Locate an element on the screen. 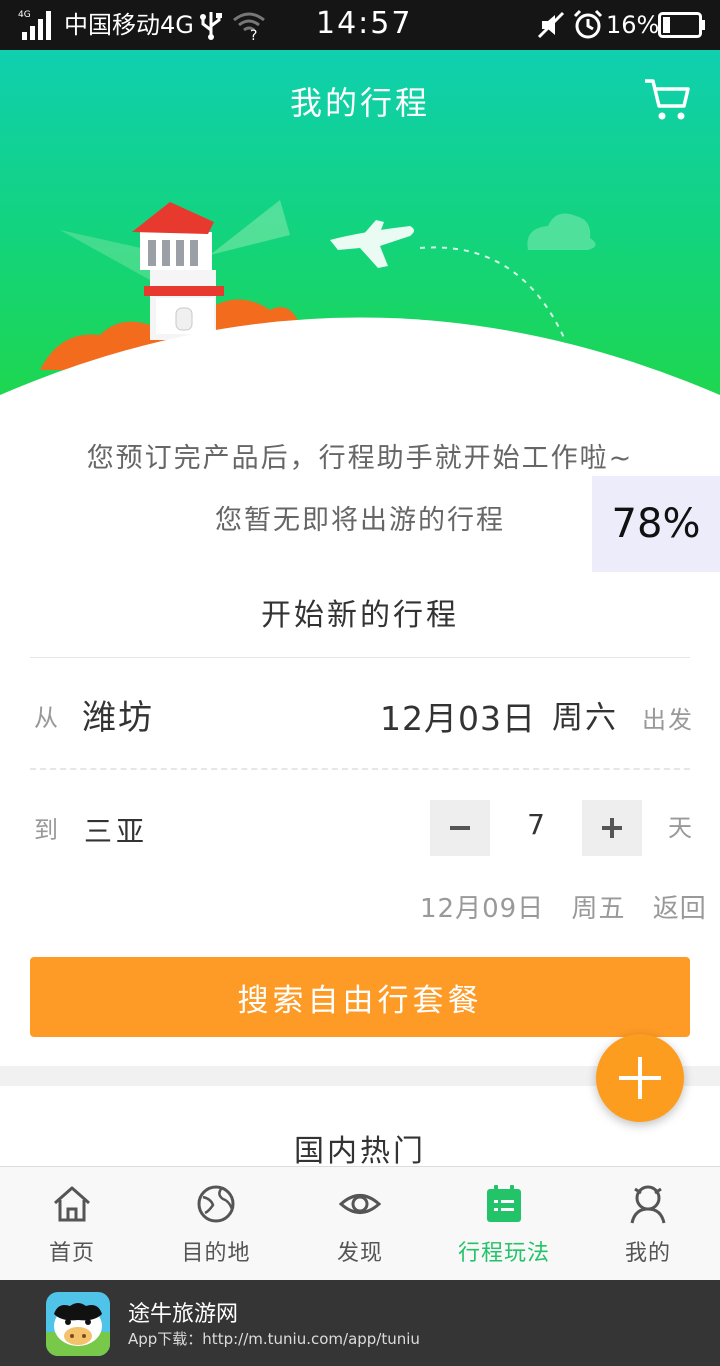  add-trip-button is located at coordinates (640, 1078).